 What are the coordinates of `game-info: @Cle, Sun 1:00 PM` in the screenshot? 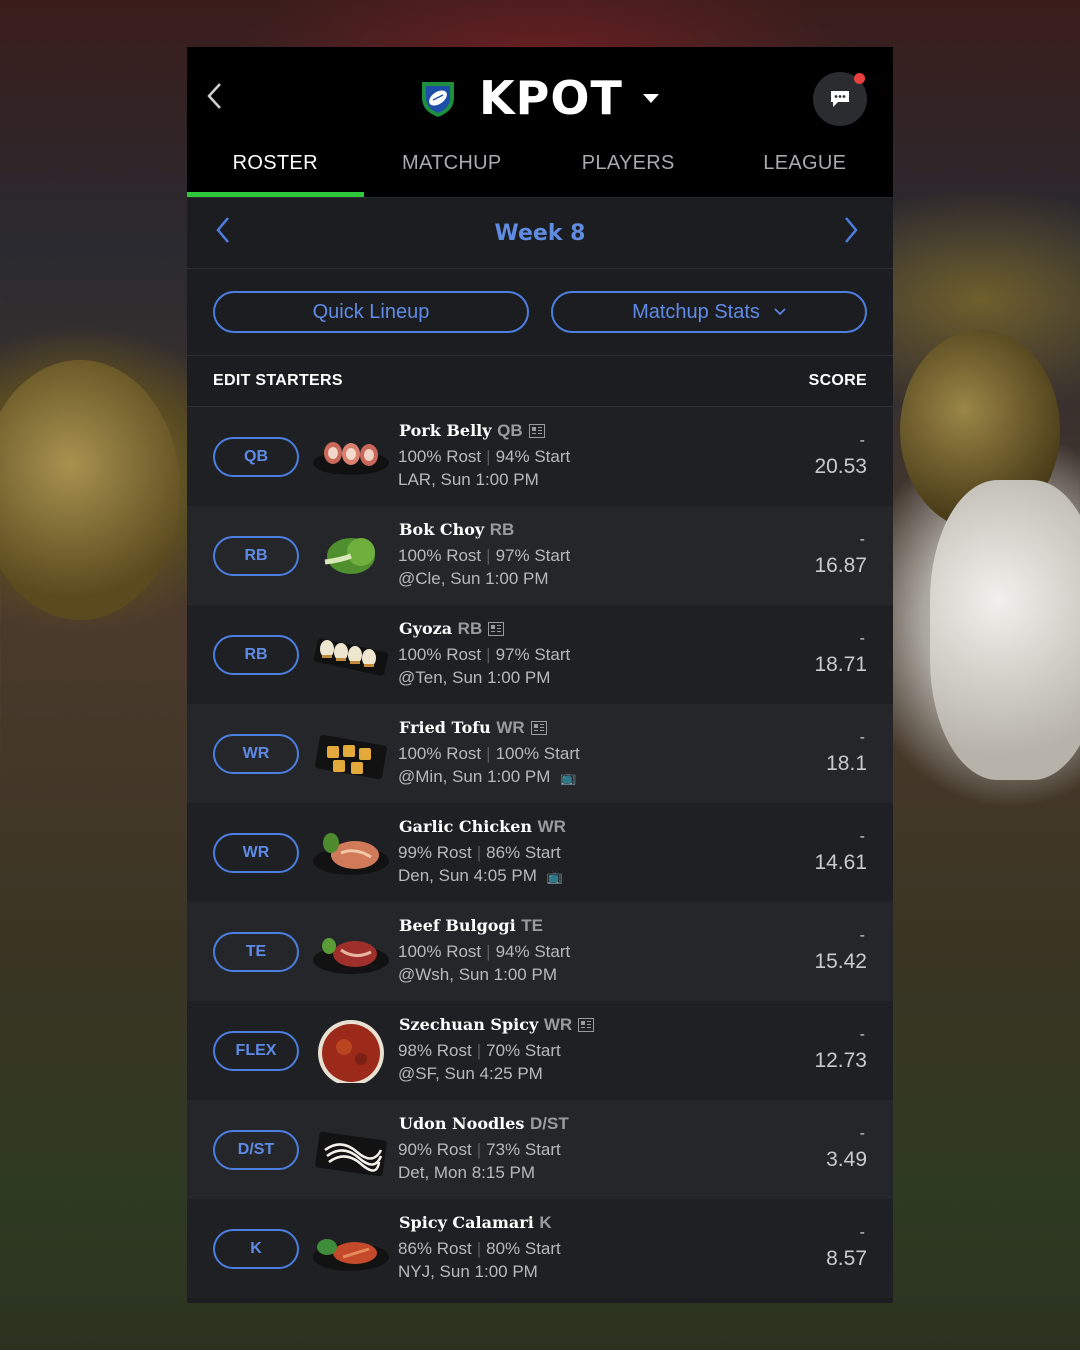 It's located at (473, 579).